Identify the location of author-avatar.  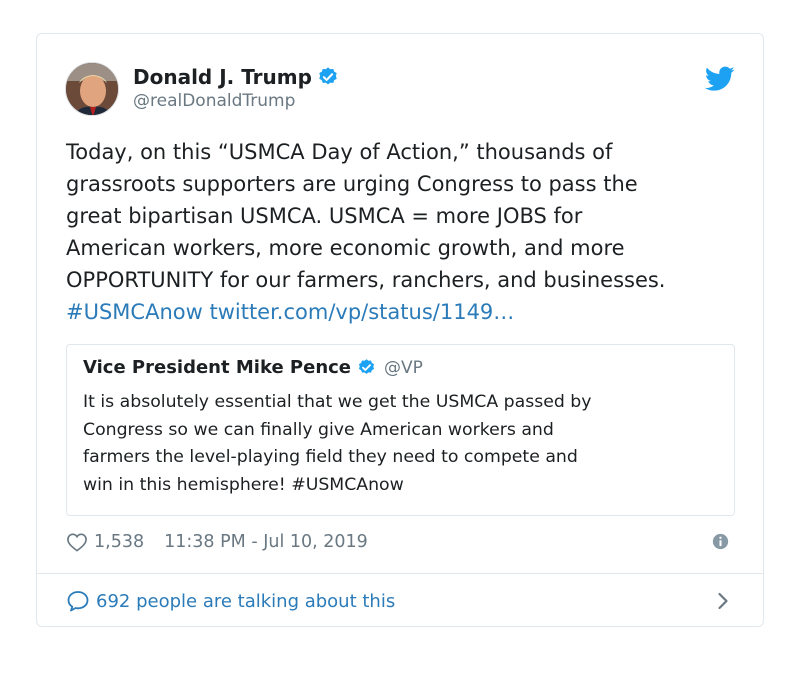
(92, 89).